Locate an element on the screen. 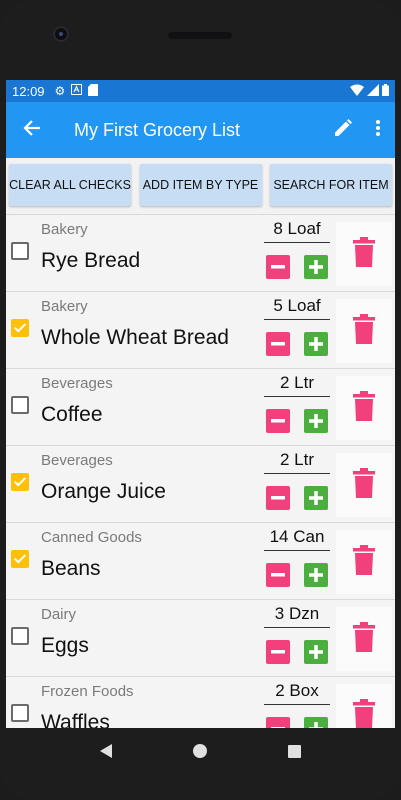 Image resolution: width=401 pixels, height=800 pixels. status-time: 12:09 is located at coordinates (28, 91).